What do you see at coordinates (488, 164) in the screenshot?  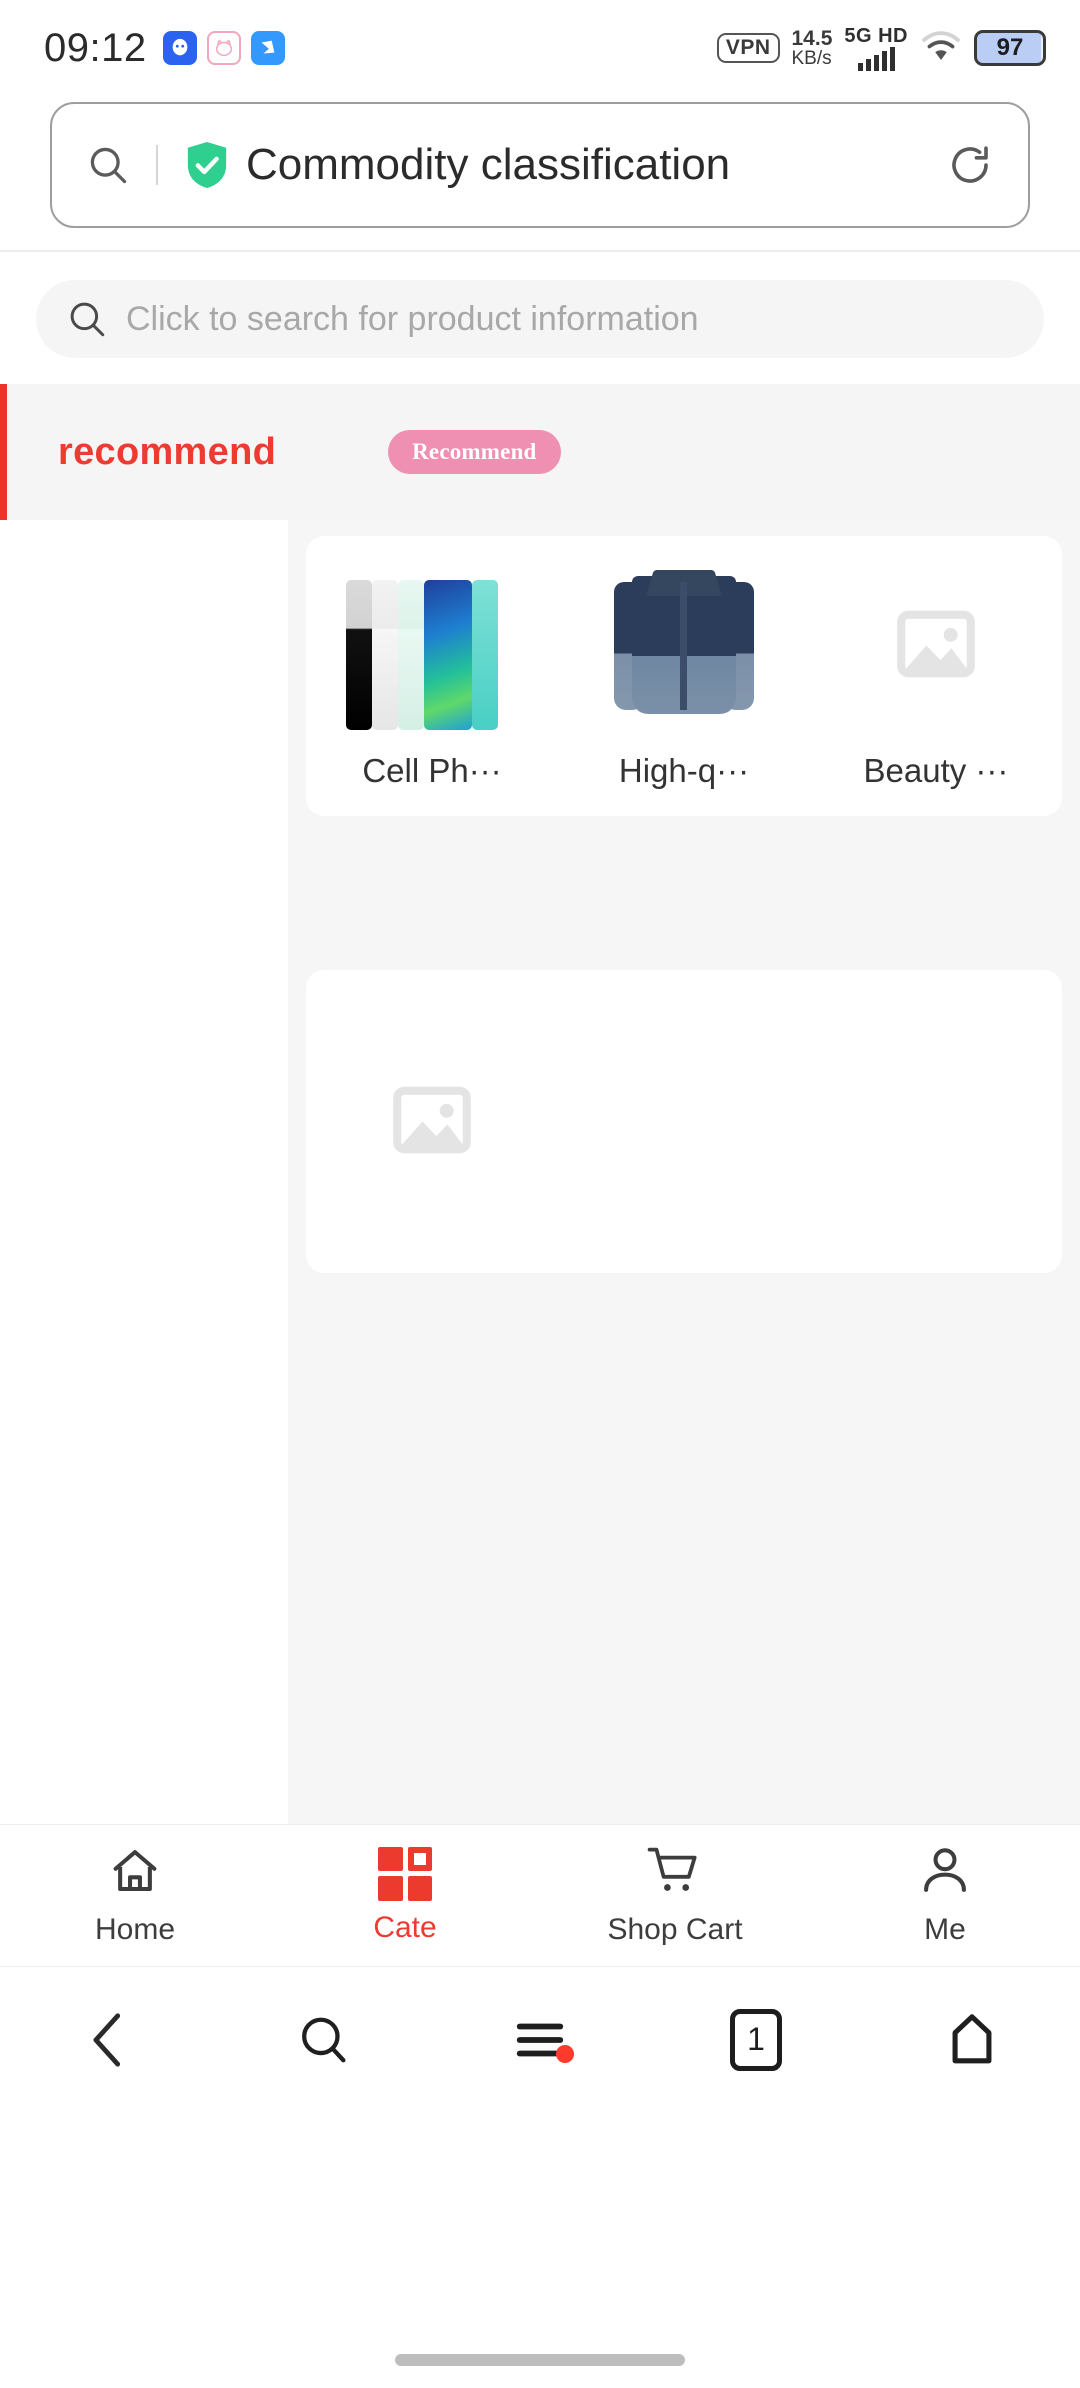 I see `page-title: Commodity classification` at bounding box center [488, 164].